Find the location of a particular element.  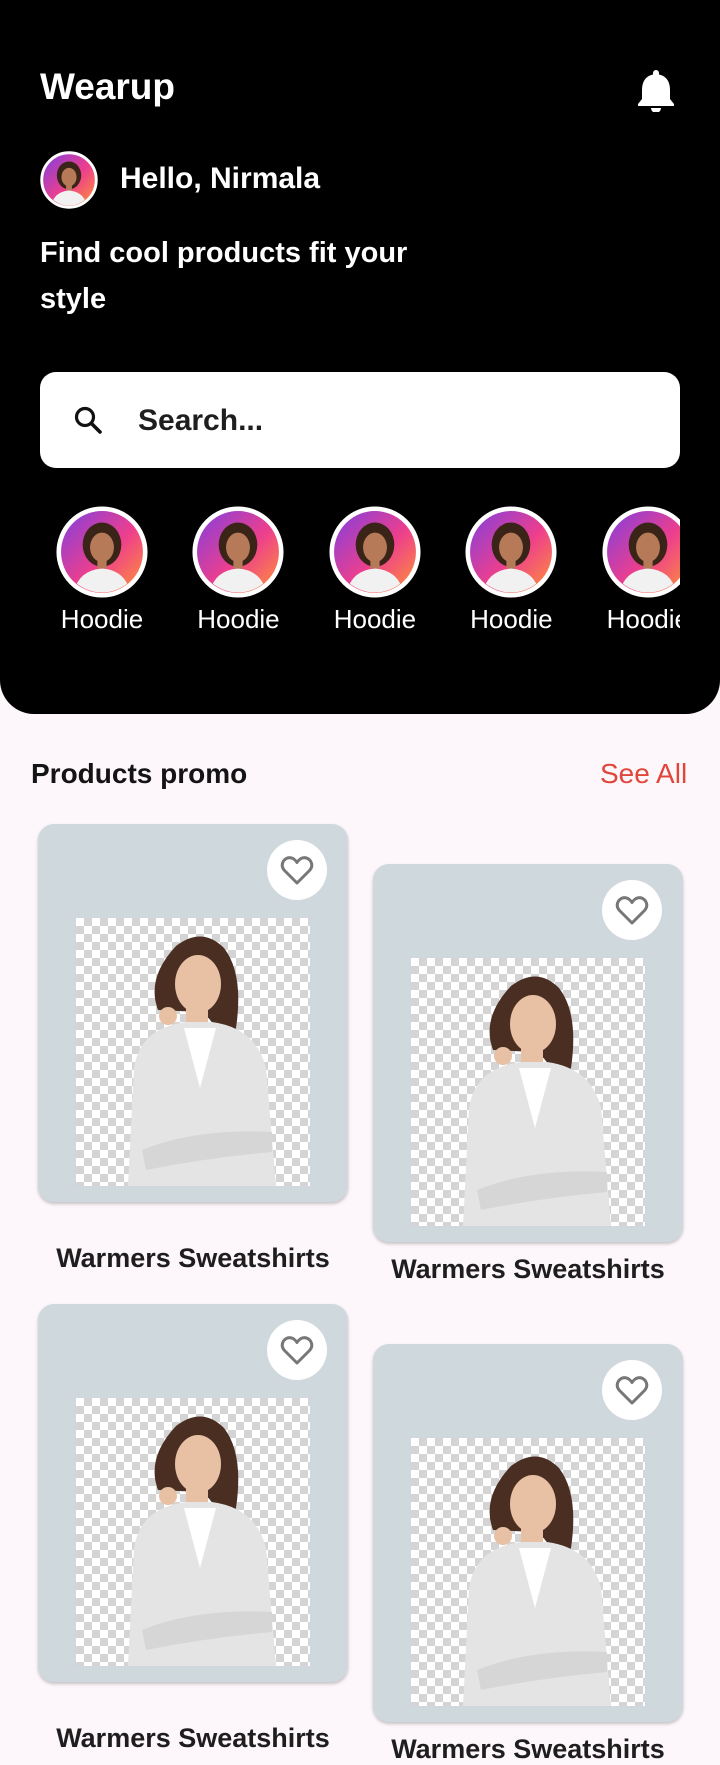

tagline-text: Find cool products fit your style is located at coordinates (224, 276).